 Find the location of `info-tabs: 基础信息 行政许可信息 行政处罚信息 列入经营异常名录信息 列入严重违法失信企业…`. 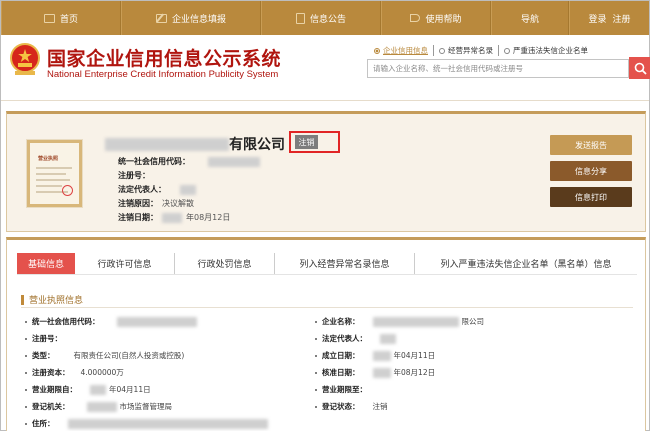

info-tabs: 基础信息 行政许可信息 行政处罚信息 列入经营异常名录信息 列入严重违法失信企业… is located at coordinates (327, 264).